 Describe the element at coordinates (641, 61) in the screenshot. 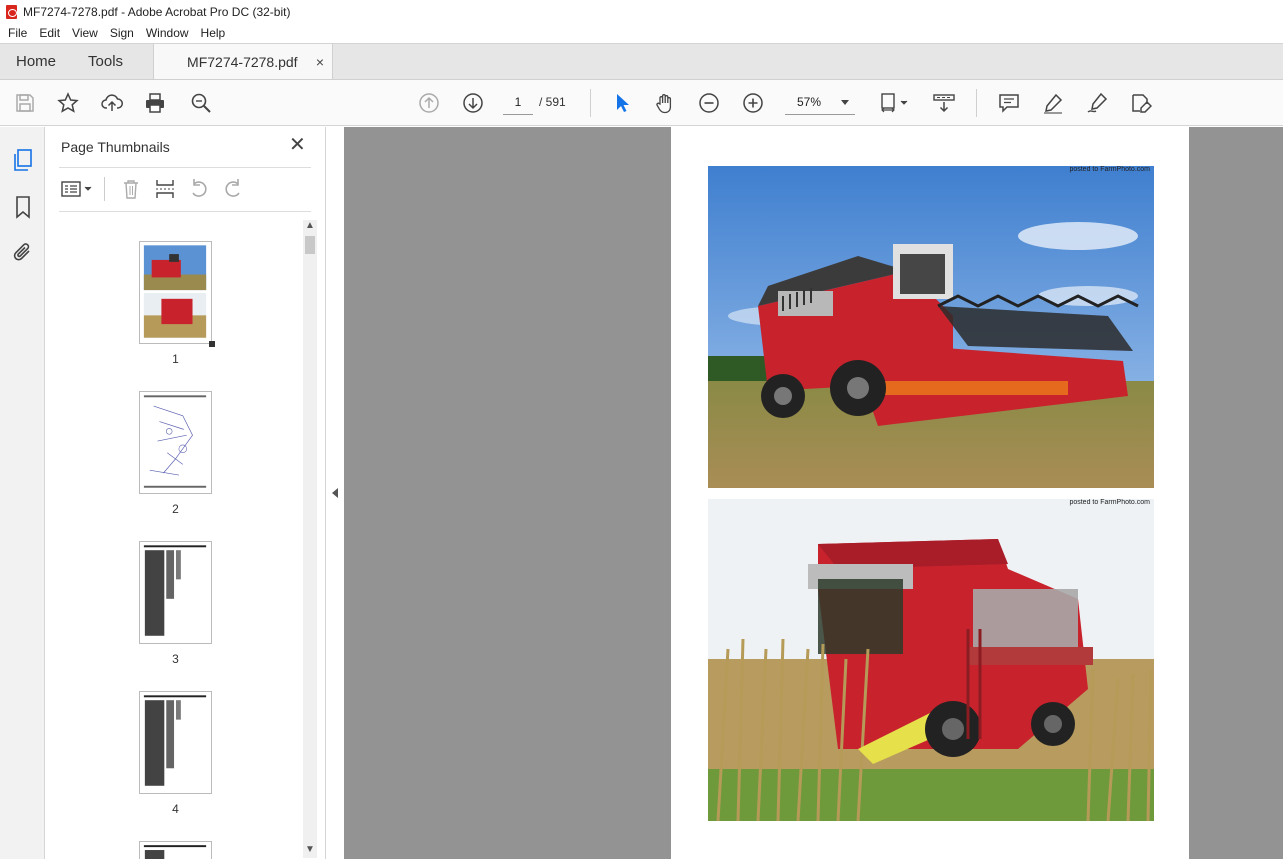

I see `tab-bar: Home Tools MF7274-7278.pdf ×` at that location.